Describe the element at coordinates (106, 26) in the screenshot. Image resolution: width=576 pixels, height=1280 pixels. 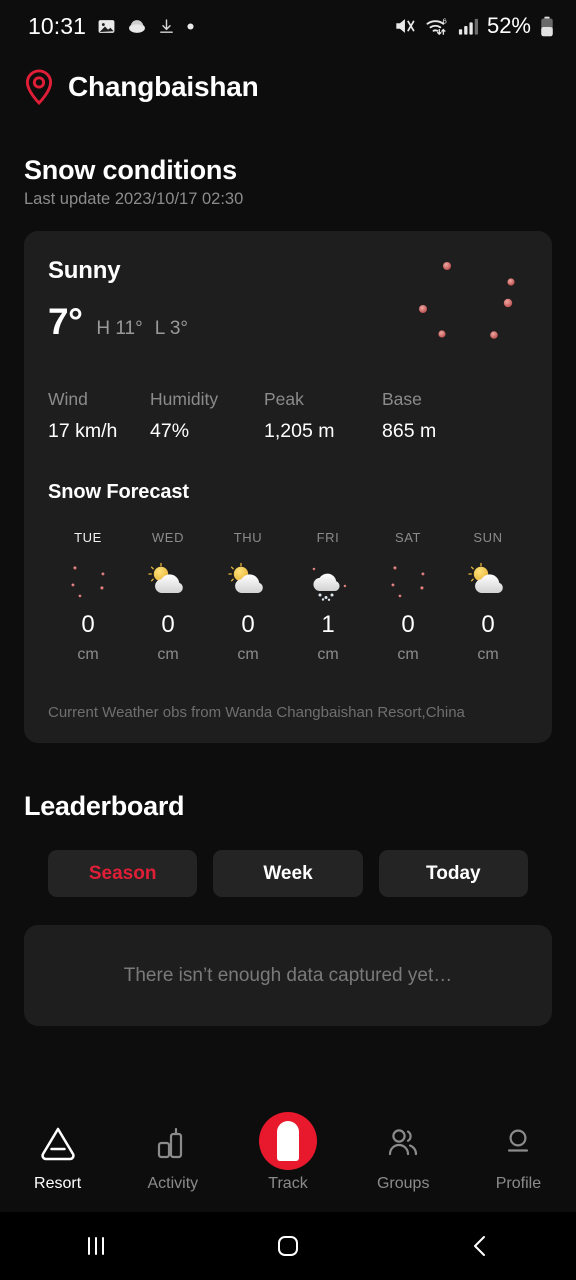
I see `image-icon` at that location.